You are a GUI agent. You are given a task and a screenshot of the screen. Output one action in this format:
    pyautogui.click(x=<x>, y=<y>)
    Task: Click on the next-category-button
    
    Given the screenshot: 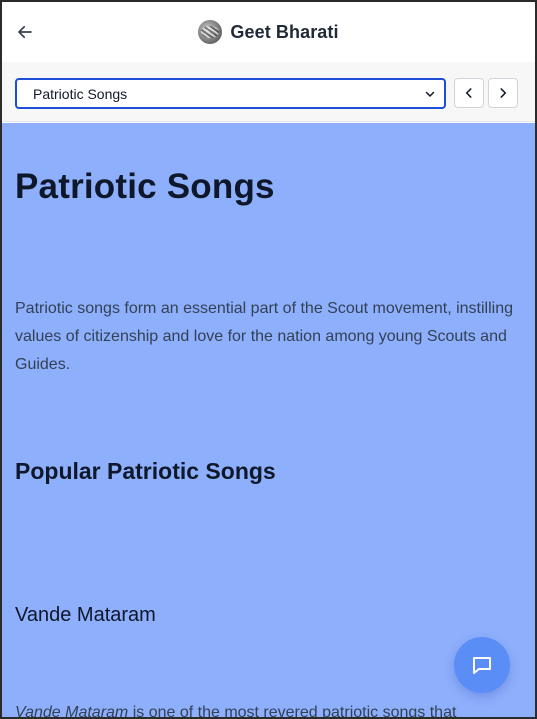 What is the action you would take?
    pyautogui.click(x=503, y=93)
    